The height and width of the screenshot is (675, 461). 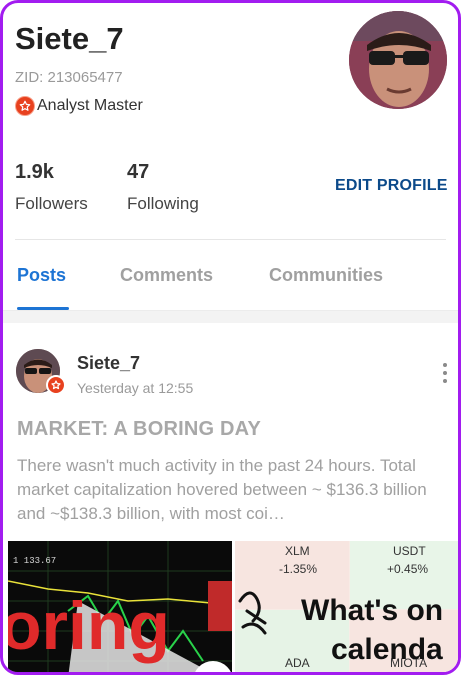 What do you see at coordinates (41, 372) in the screenshot?
I see `post-author-avatar` at bounding box center [41, 372].